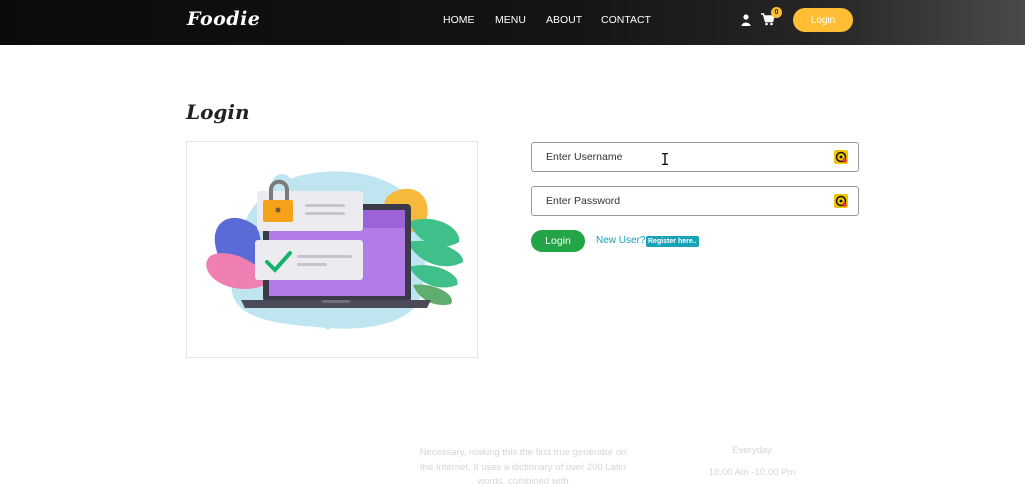 The height and width of the screenshot is (484, 1025). I want to click on laptop-security-illustration, so click(335, 250).